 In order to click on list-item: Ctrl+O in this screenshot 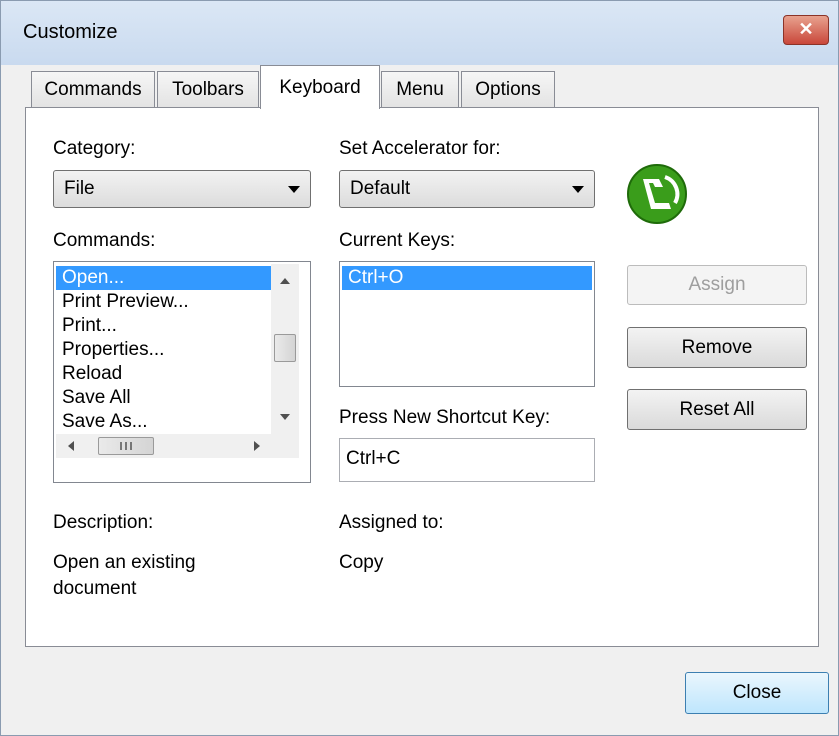, I will do `click(467, 278)`.